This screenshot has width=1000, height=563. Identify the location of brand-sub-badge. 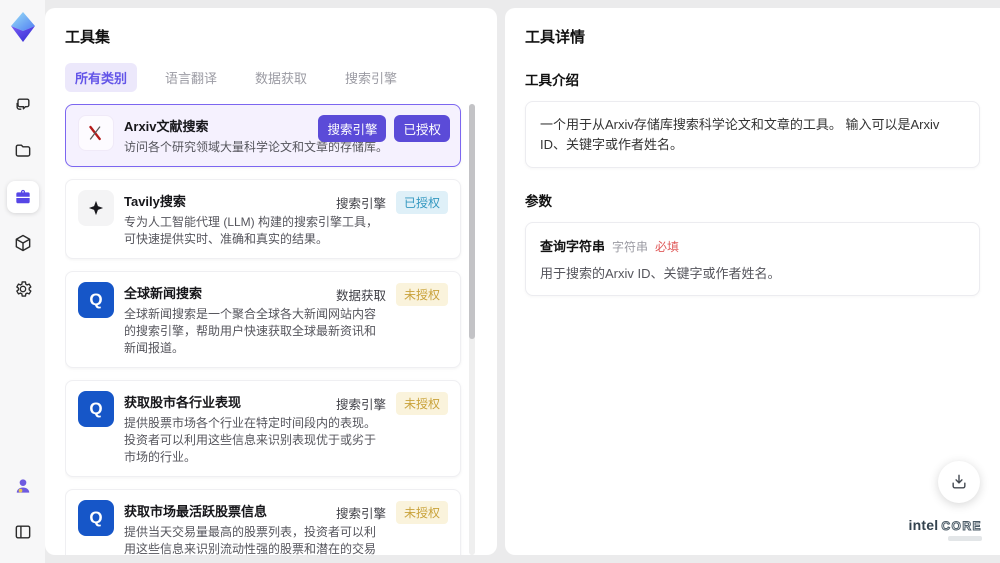
(965, 538).